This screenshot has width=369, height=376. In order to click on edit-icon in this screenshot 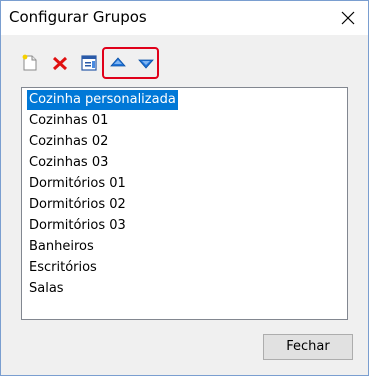, I will do `click(89, 63)`.